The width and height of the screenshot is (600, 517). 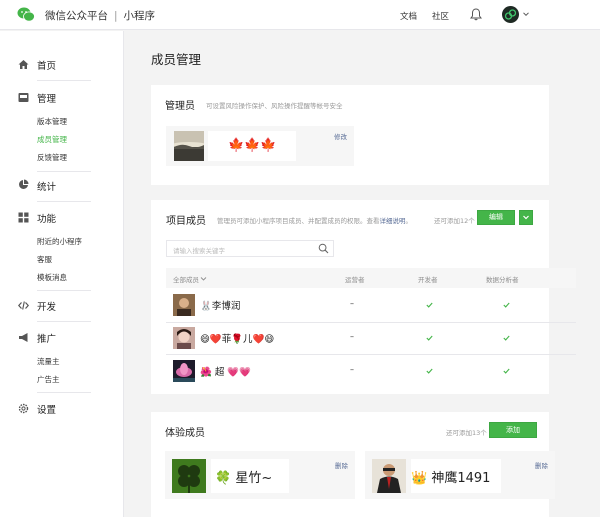 I want to click on col-all-members-label: 全部成员, so click(x=186, y=280).